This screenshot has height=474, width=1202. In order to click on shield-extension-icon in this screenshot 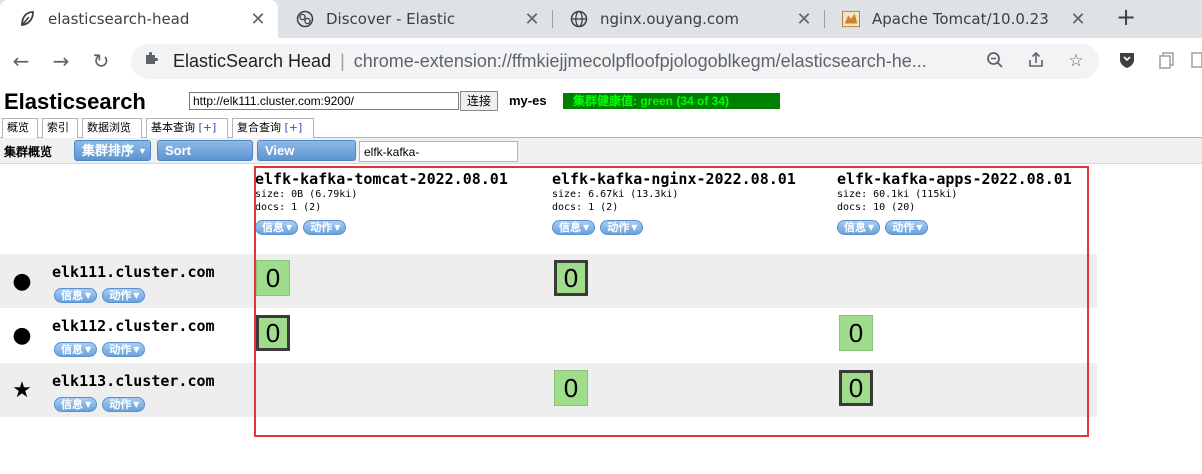, I will do `click(1127, 62)`.